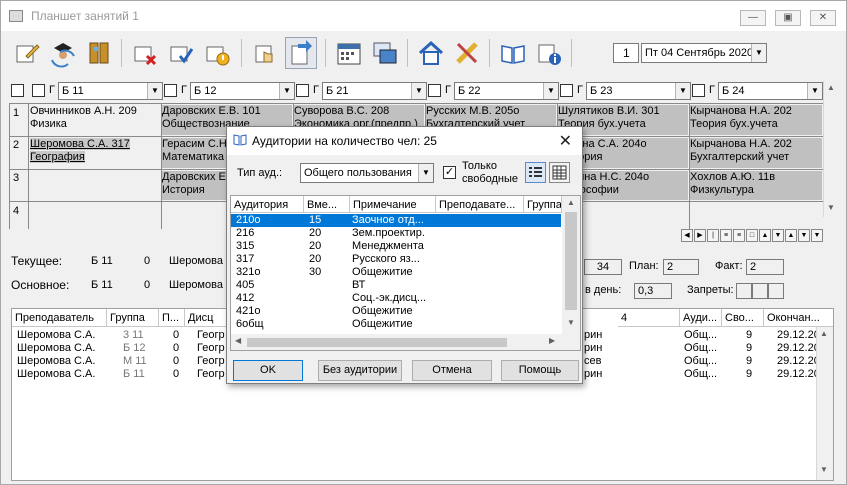 This screenshot has width=847, height=485. I want to click on group-select: Б 23 ▼, so click(638, 91).